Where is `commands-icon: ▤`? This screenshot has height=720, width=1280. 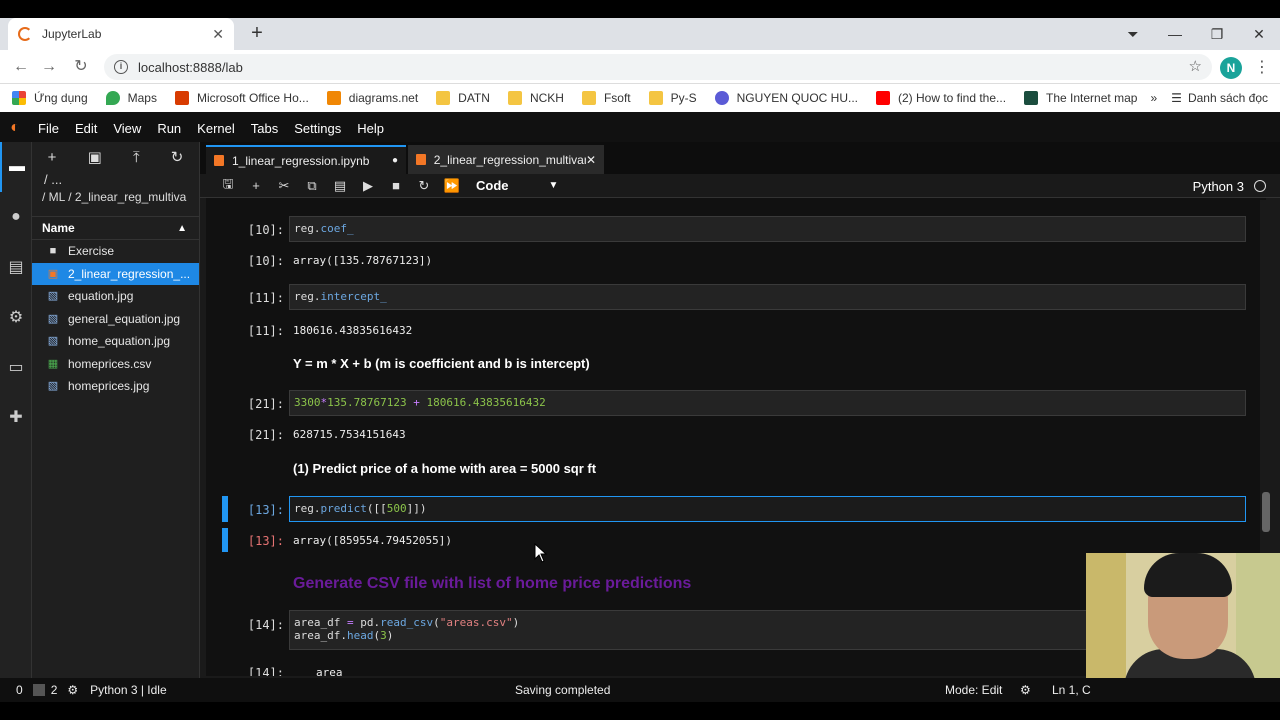 commands-icon: ▤ is located at coordinates (16, 267).